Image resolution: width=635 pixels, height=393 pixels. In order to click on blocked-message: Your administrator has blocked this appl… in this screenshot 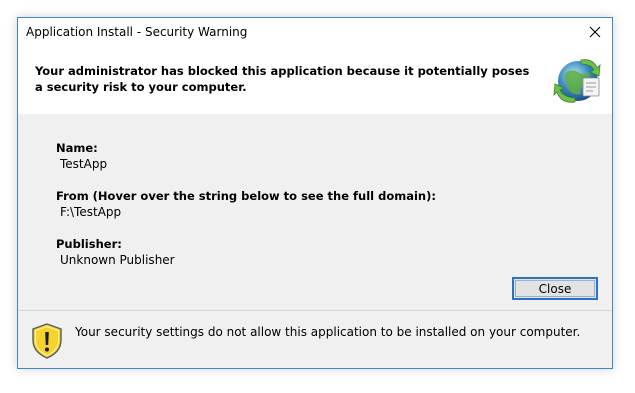, I will do `click(282, 79)`.